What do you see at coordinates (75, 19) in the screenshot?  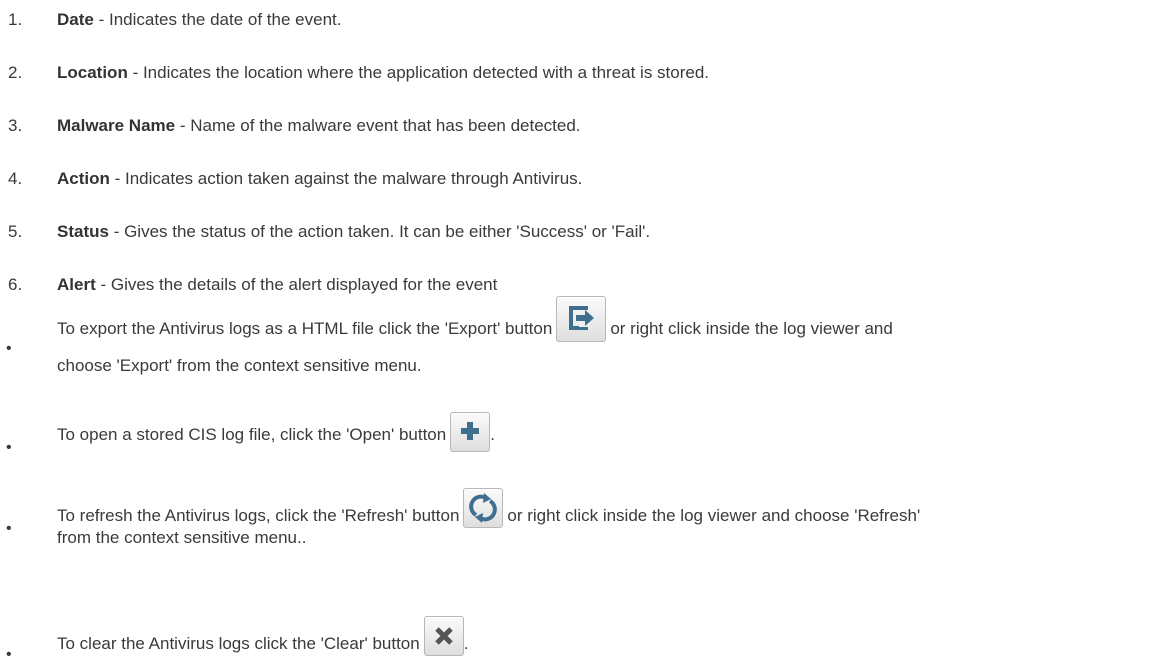 I see `term-date: Date` at bounding box center [75, 19].